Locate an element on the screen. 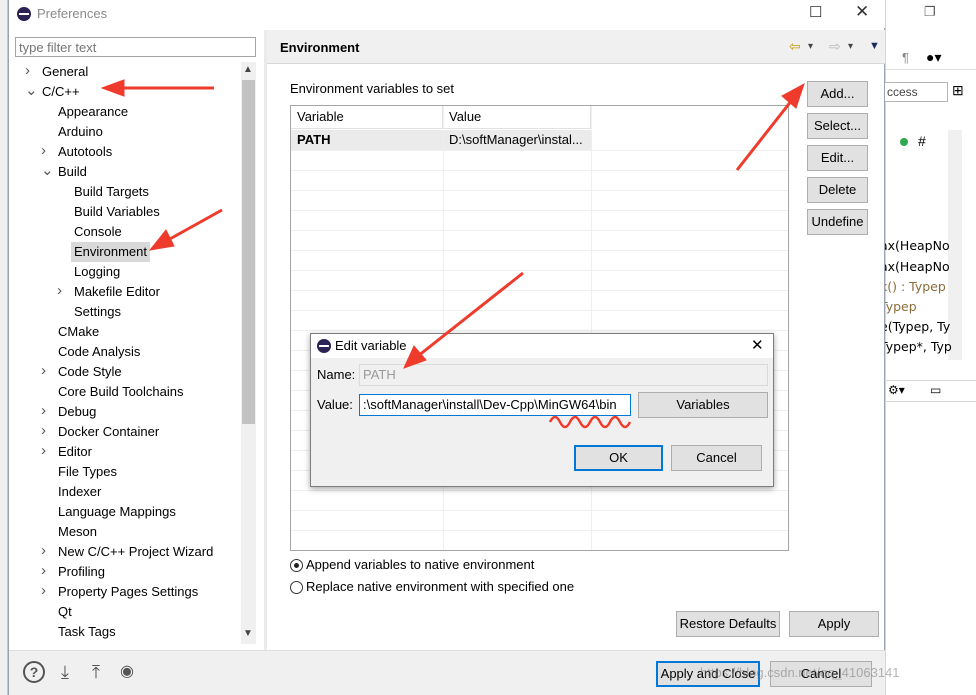  tree-item: Core Build Toolchains is located at coordinates (121, 392).